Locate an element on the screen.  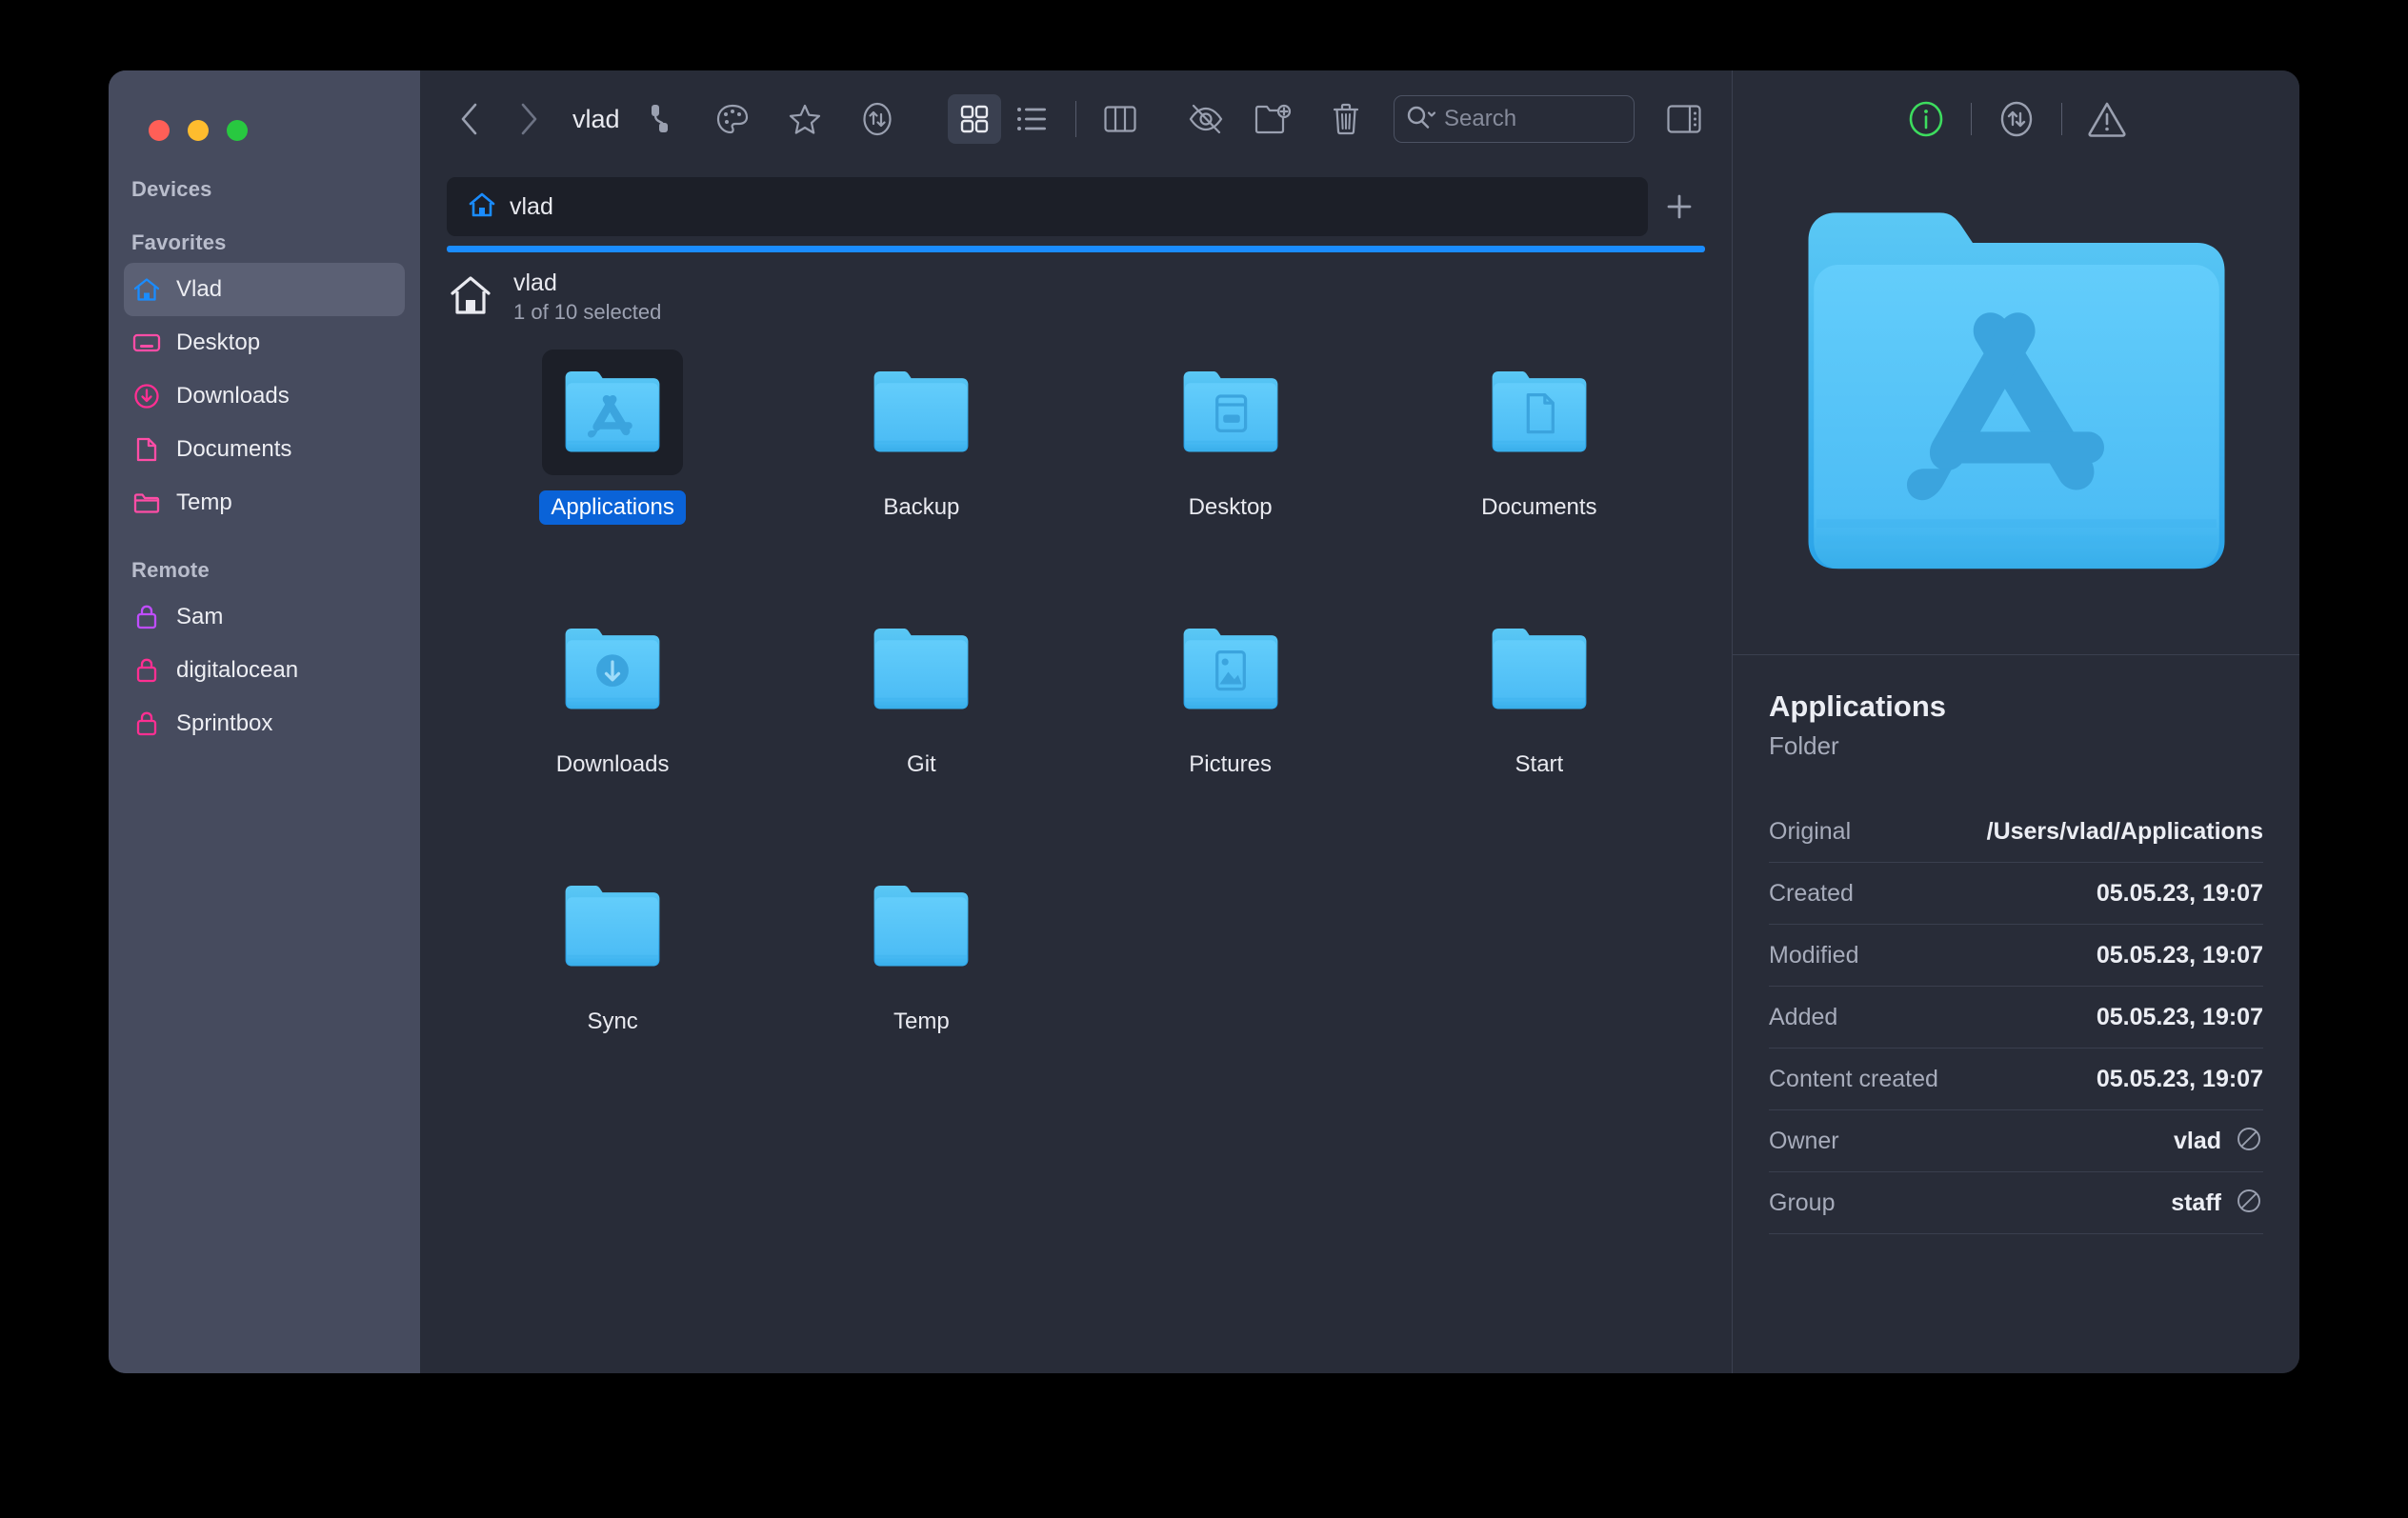
sidebar-item-vlad: Vlad is located at coordinates (264, 289).